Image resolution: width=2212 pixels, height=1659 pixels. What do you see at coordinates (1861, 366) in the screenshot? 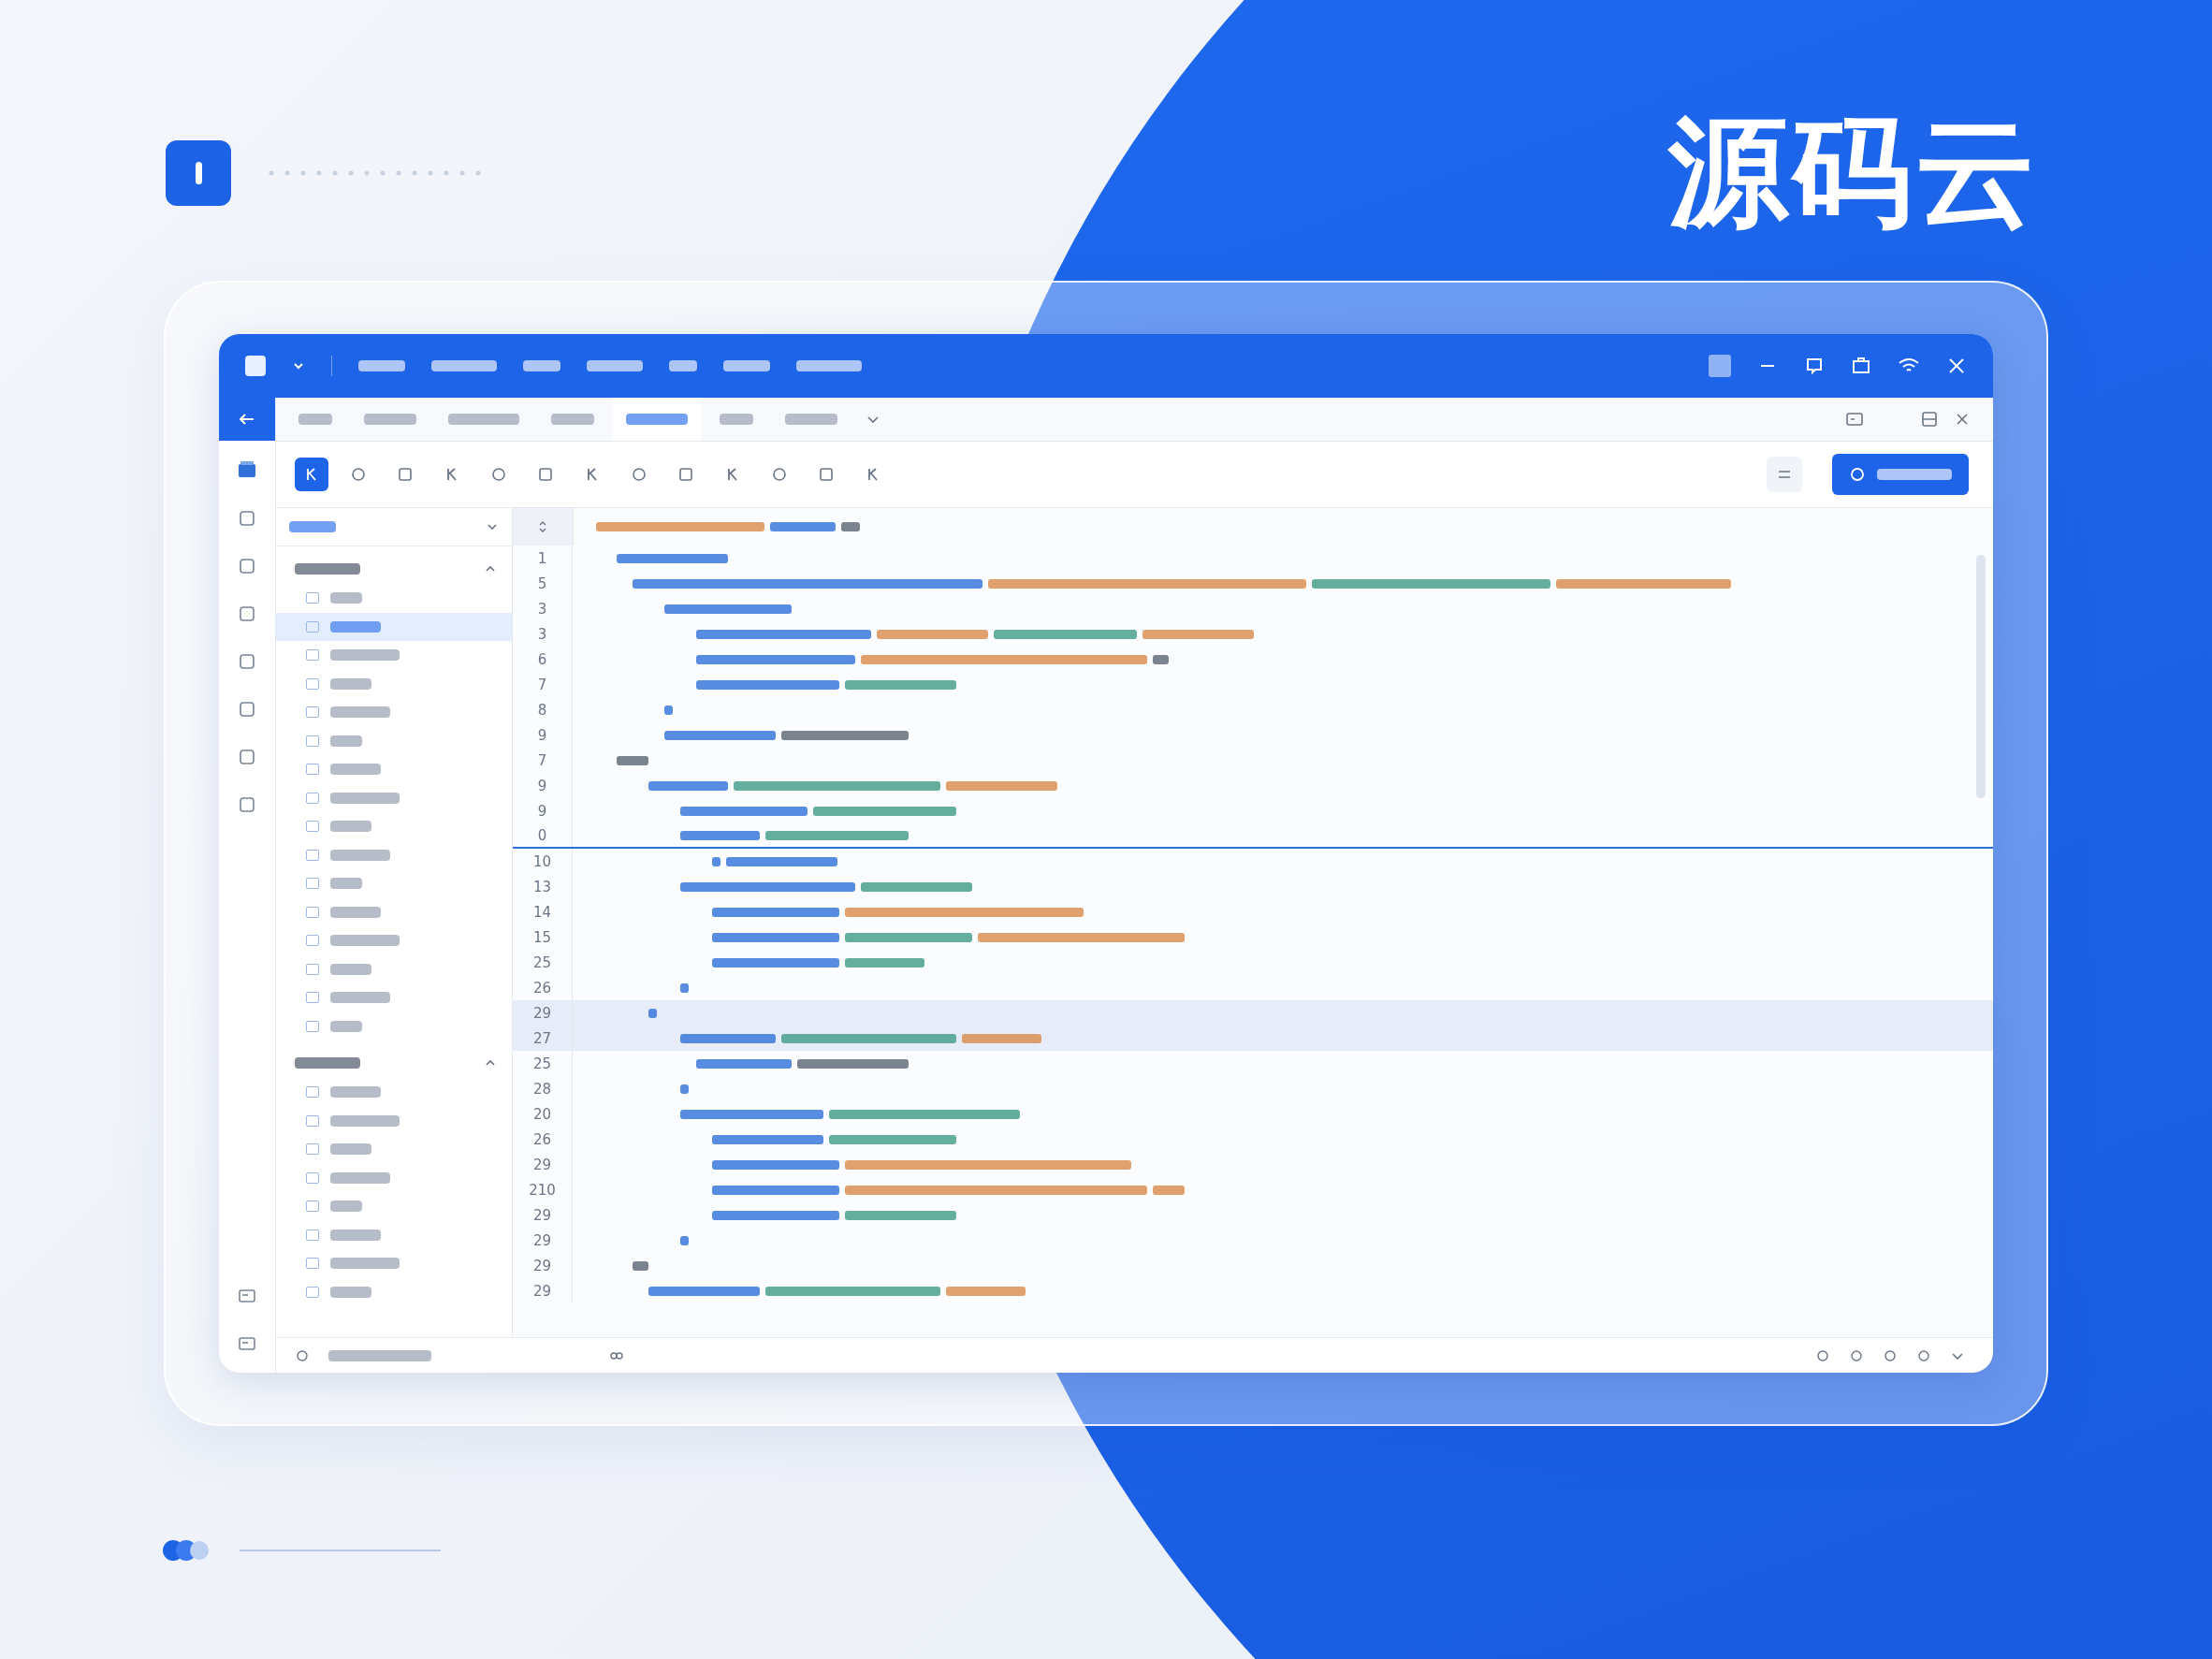
I see `window-icon` at bounding box center [1861, 366].